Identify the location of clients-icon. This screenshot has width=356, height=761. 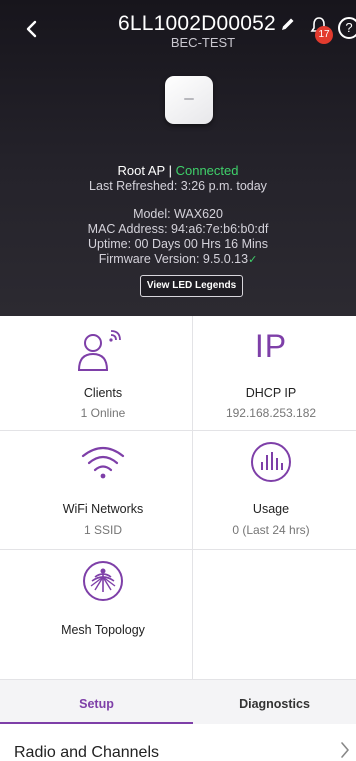
(99, 350).